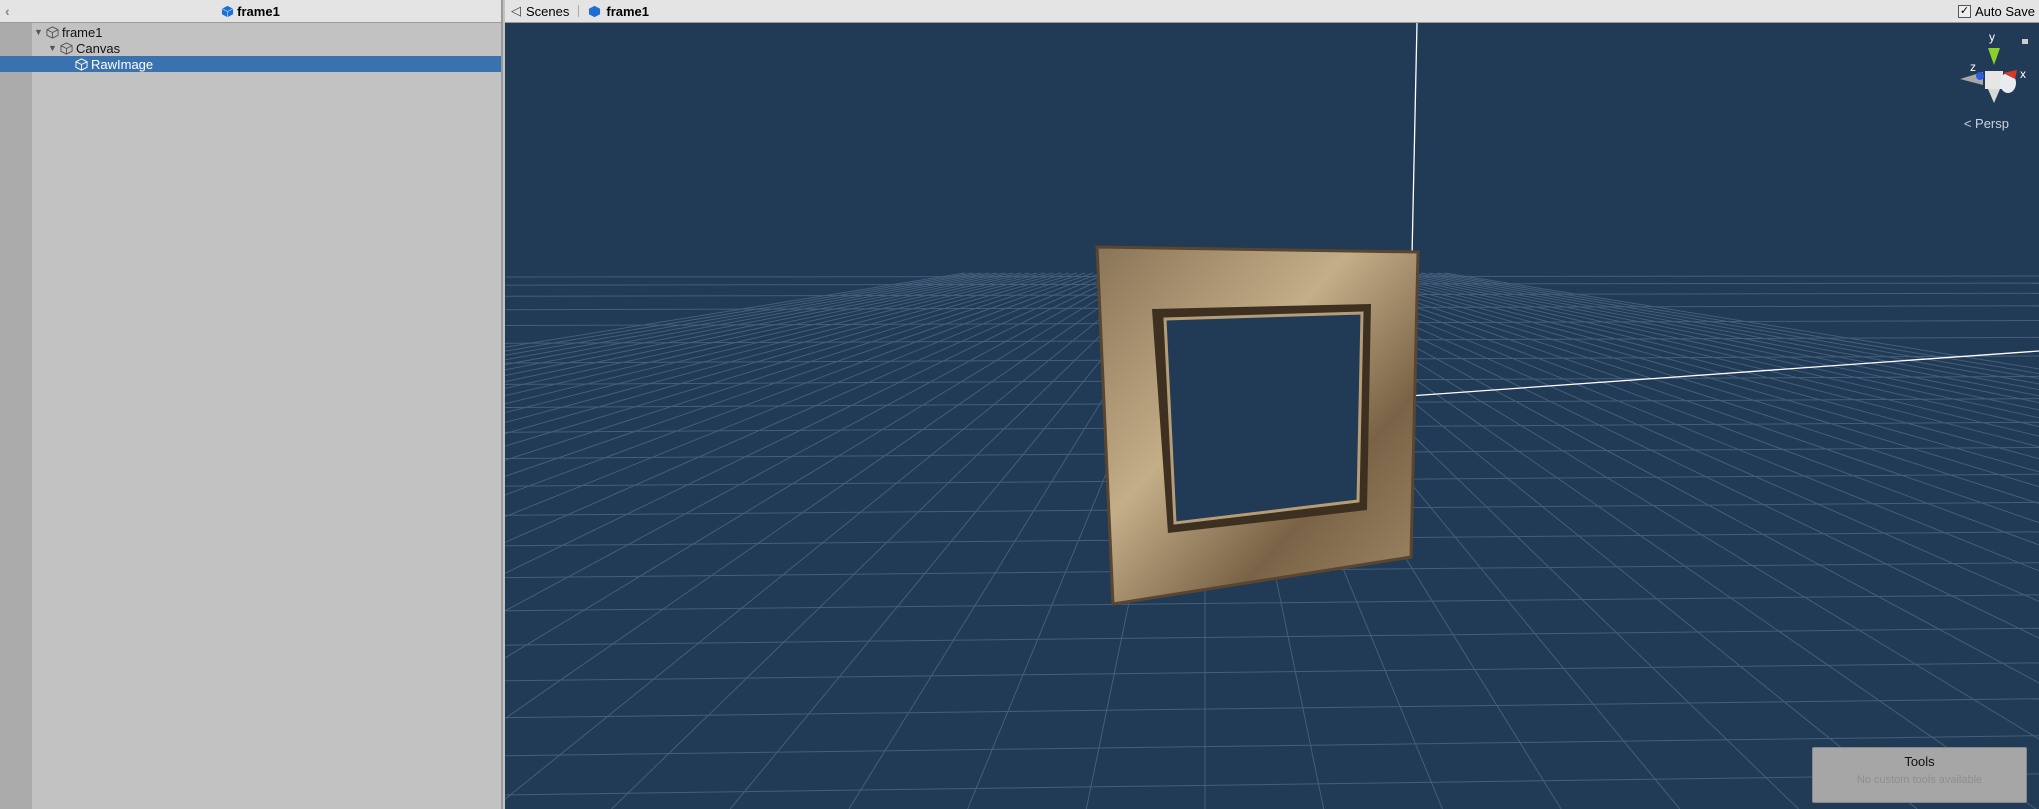 This screenshot has width=2039, height=809. I want to click on checkbox-checked-icon: ✓, so click(1964, 11).